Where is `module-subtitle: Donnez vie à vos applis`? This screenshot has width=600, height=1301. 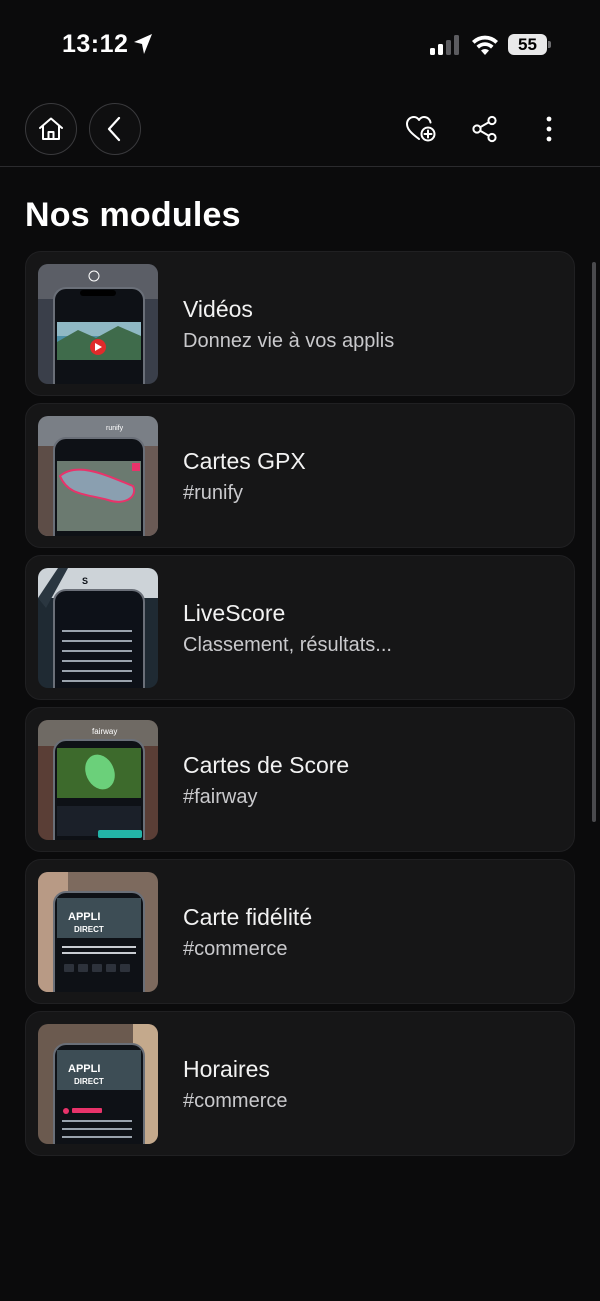
module-subtitle: Donnez vie à vos applis is located at coordinates (289, 341).